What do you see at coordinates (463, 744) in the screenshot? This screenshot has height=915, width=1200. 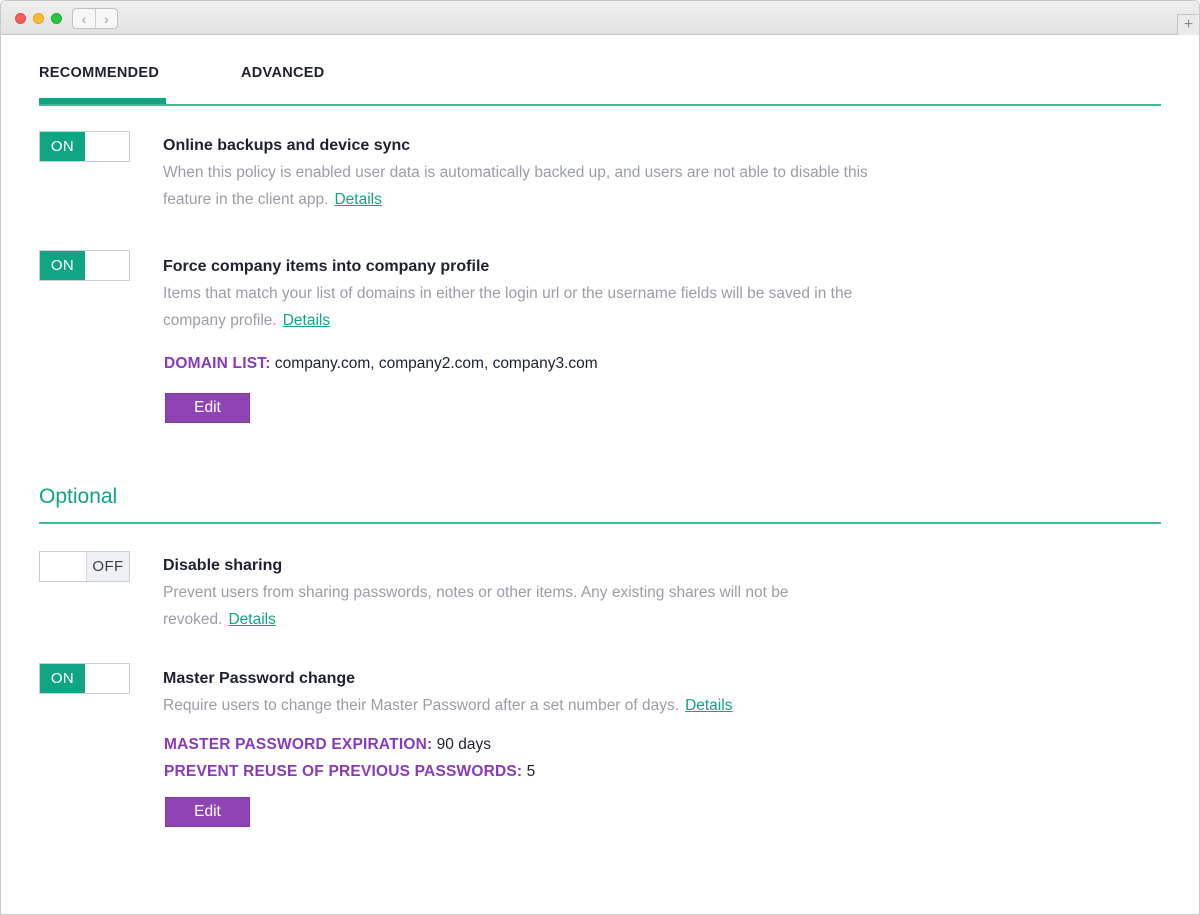 I see `setting-value: 90 days` at bounding box center [463, 744].